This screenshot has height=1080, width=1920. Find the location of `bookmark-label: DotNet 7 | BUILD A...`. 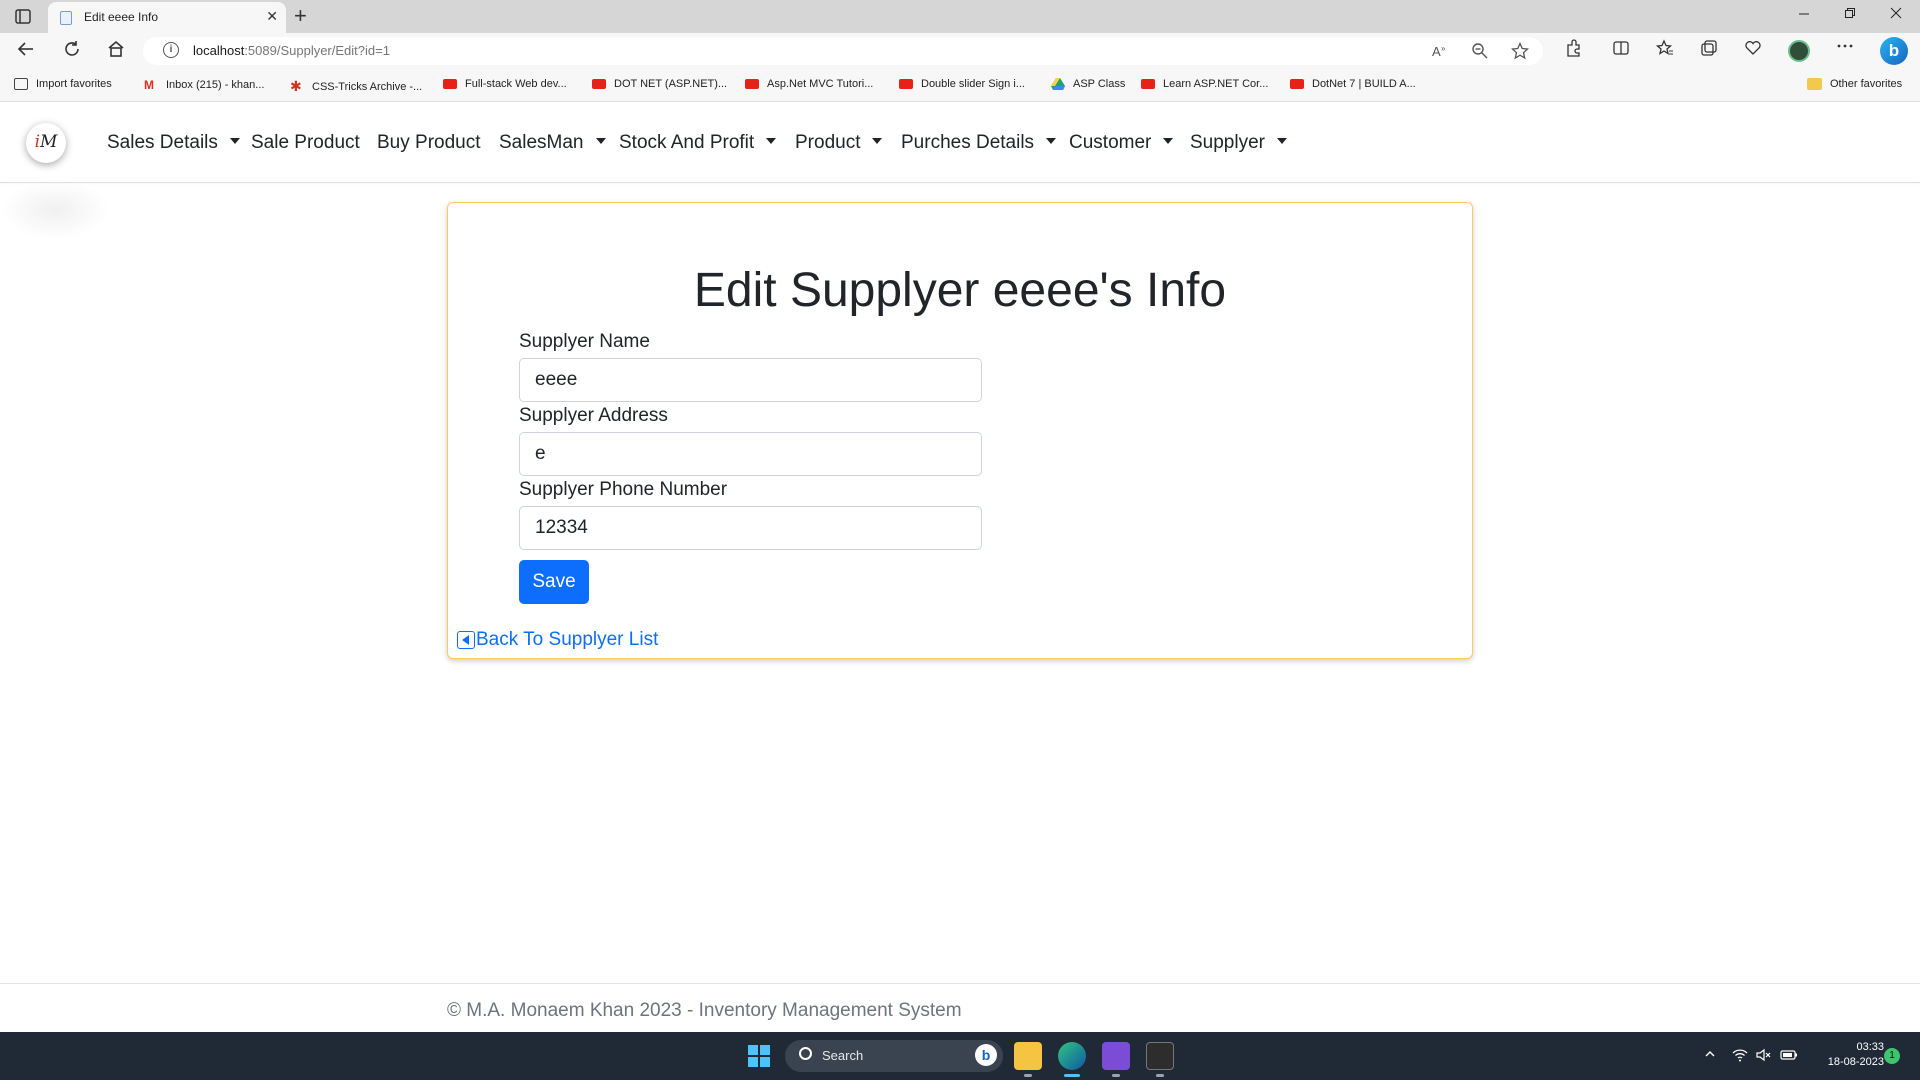

bookmark-label: DotNet 7 | BUILD A... is located at coordinates (1364, 84).